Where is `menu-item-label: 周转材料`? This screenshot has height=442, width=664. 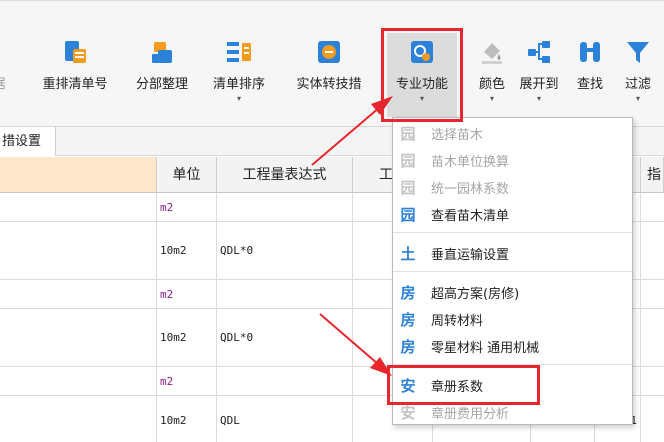
menu-item-label: 周转材料 is located at coordinates (457, 321).